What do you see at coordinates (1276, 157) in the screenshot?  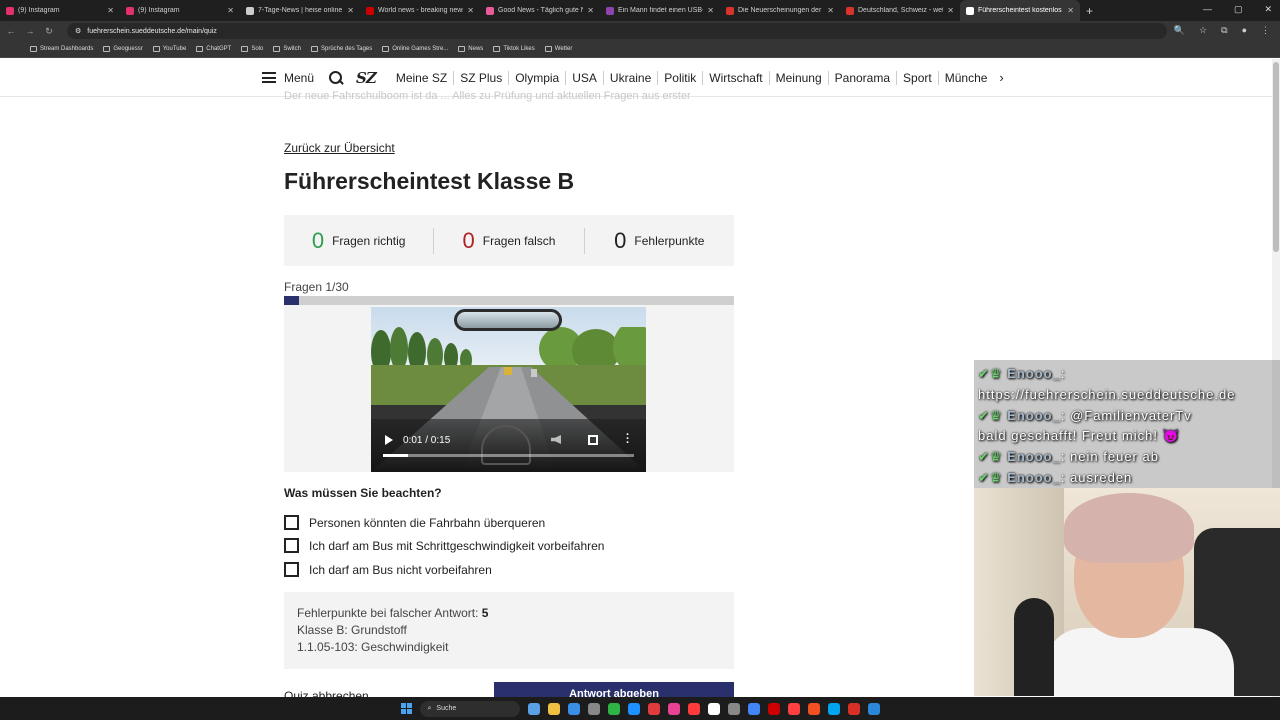 I see `scrollbar-thumb` at bounding box center [1276, 157].